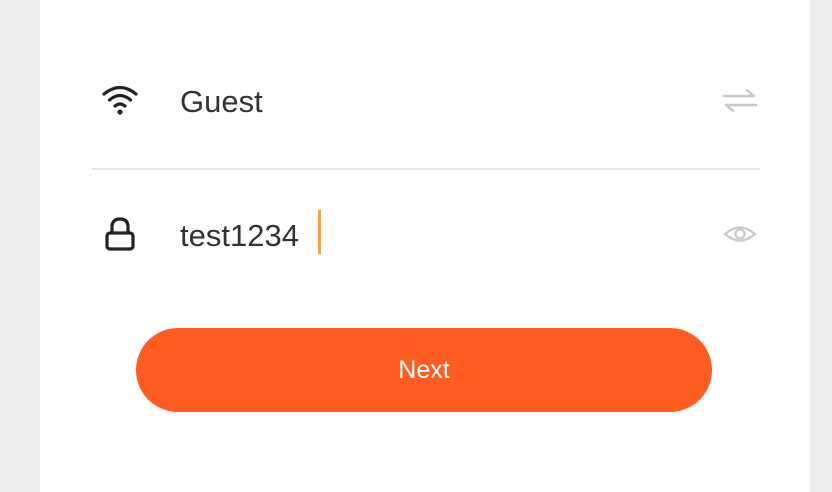 The width and height of the screenshot is (832, 492). What do you see at coordinates (426, 100) in the screenshot?
I see `ssid-row: Guest` at bounding box center [426, 100].